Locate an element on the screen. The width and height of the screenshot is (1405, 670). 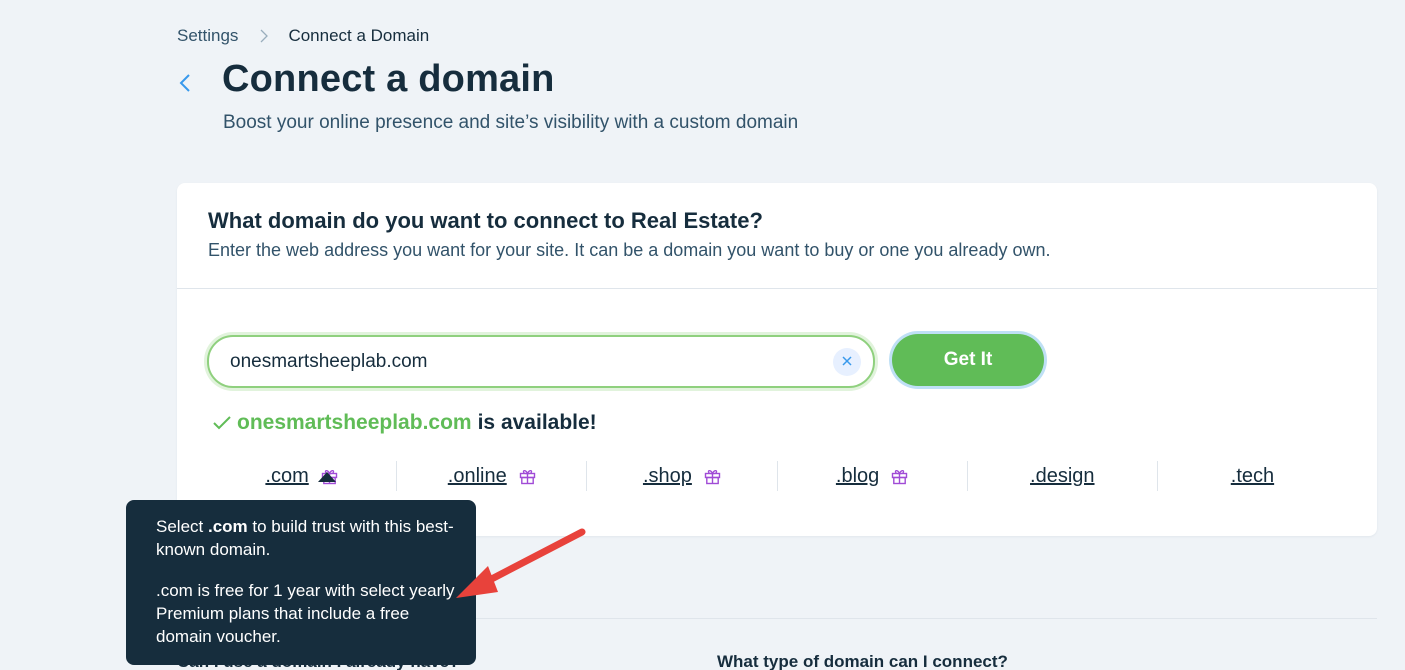
tld-item-blog: .blog is located at coordinates (873, 476).